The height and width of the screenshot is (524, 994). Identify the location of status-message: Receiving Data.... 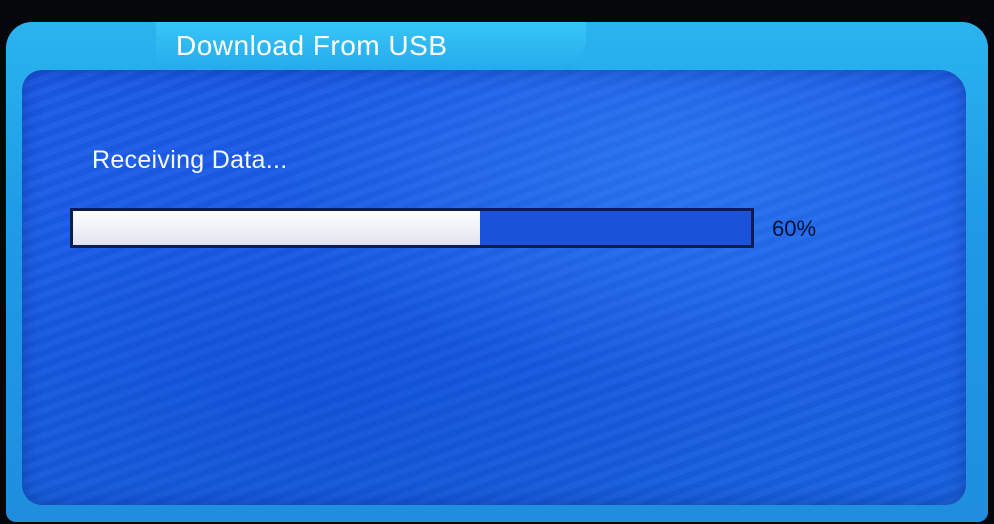
(190, 160).